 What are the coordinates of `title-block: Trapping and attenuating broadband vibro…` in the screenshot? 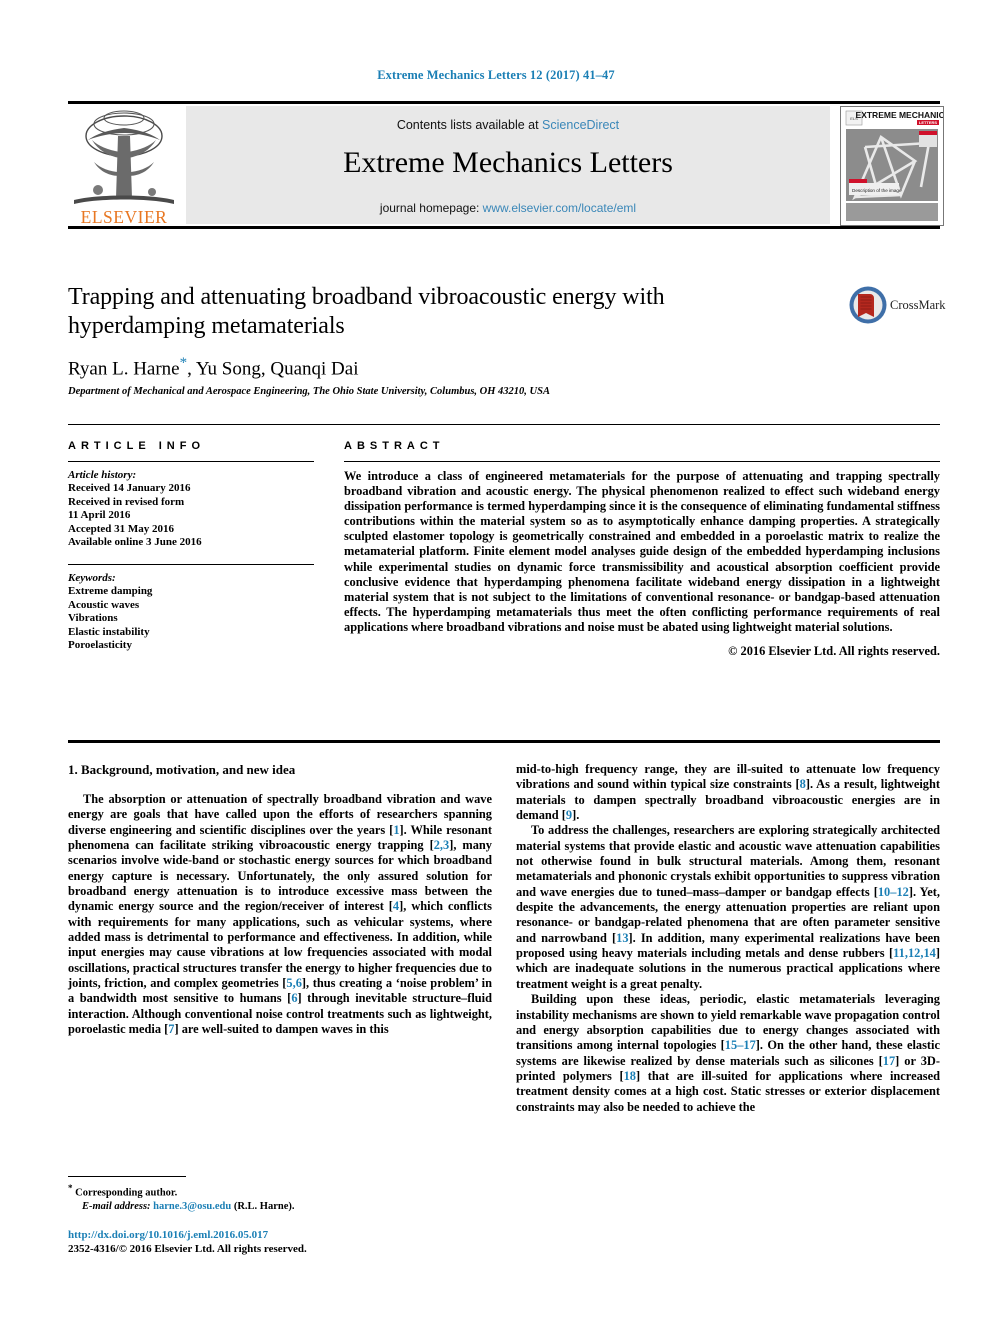 It's located at (507, 340).